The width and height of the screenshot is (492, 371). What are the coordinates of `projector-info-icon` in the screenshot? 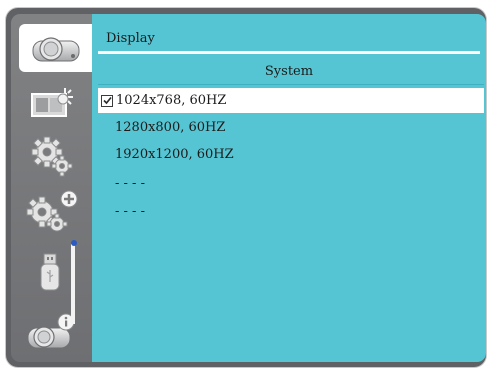 It's located at (50, 331).